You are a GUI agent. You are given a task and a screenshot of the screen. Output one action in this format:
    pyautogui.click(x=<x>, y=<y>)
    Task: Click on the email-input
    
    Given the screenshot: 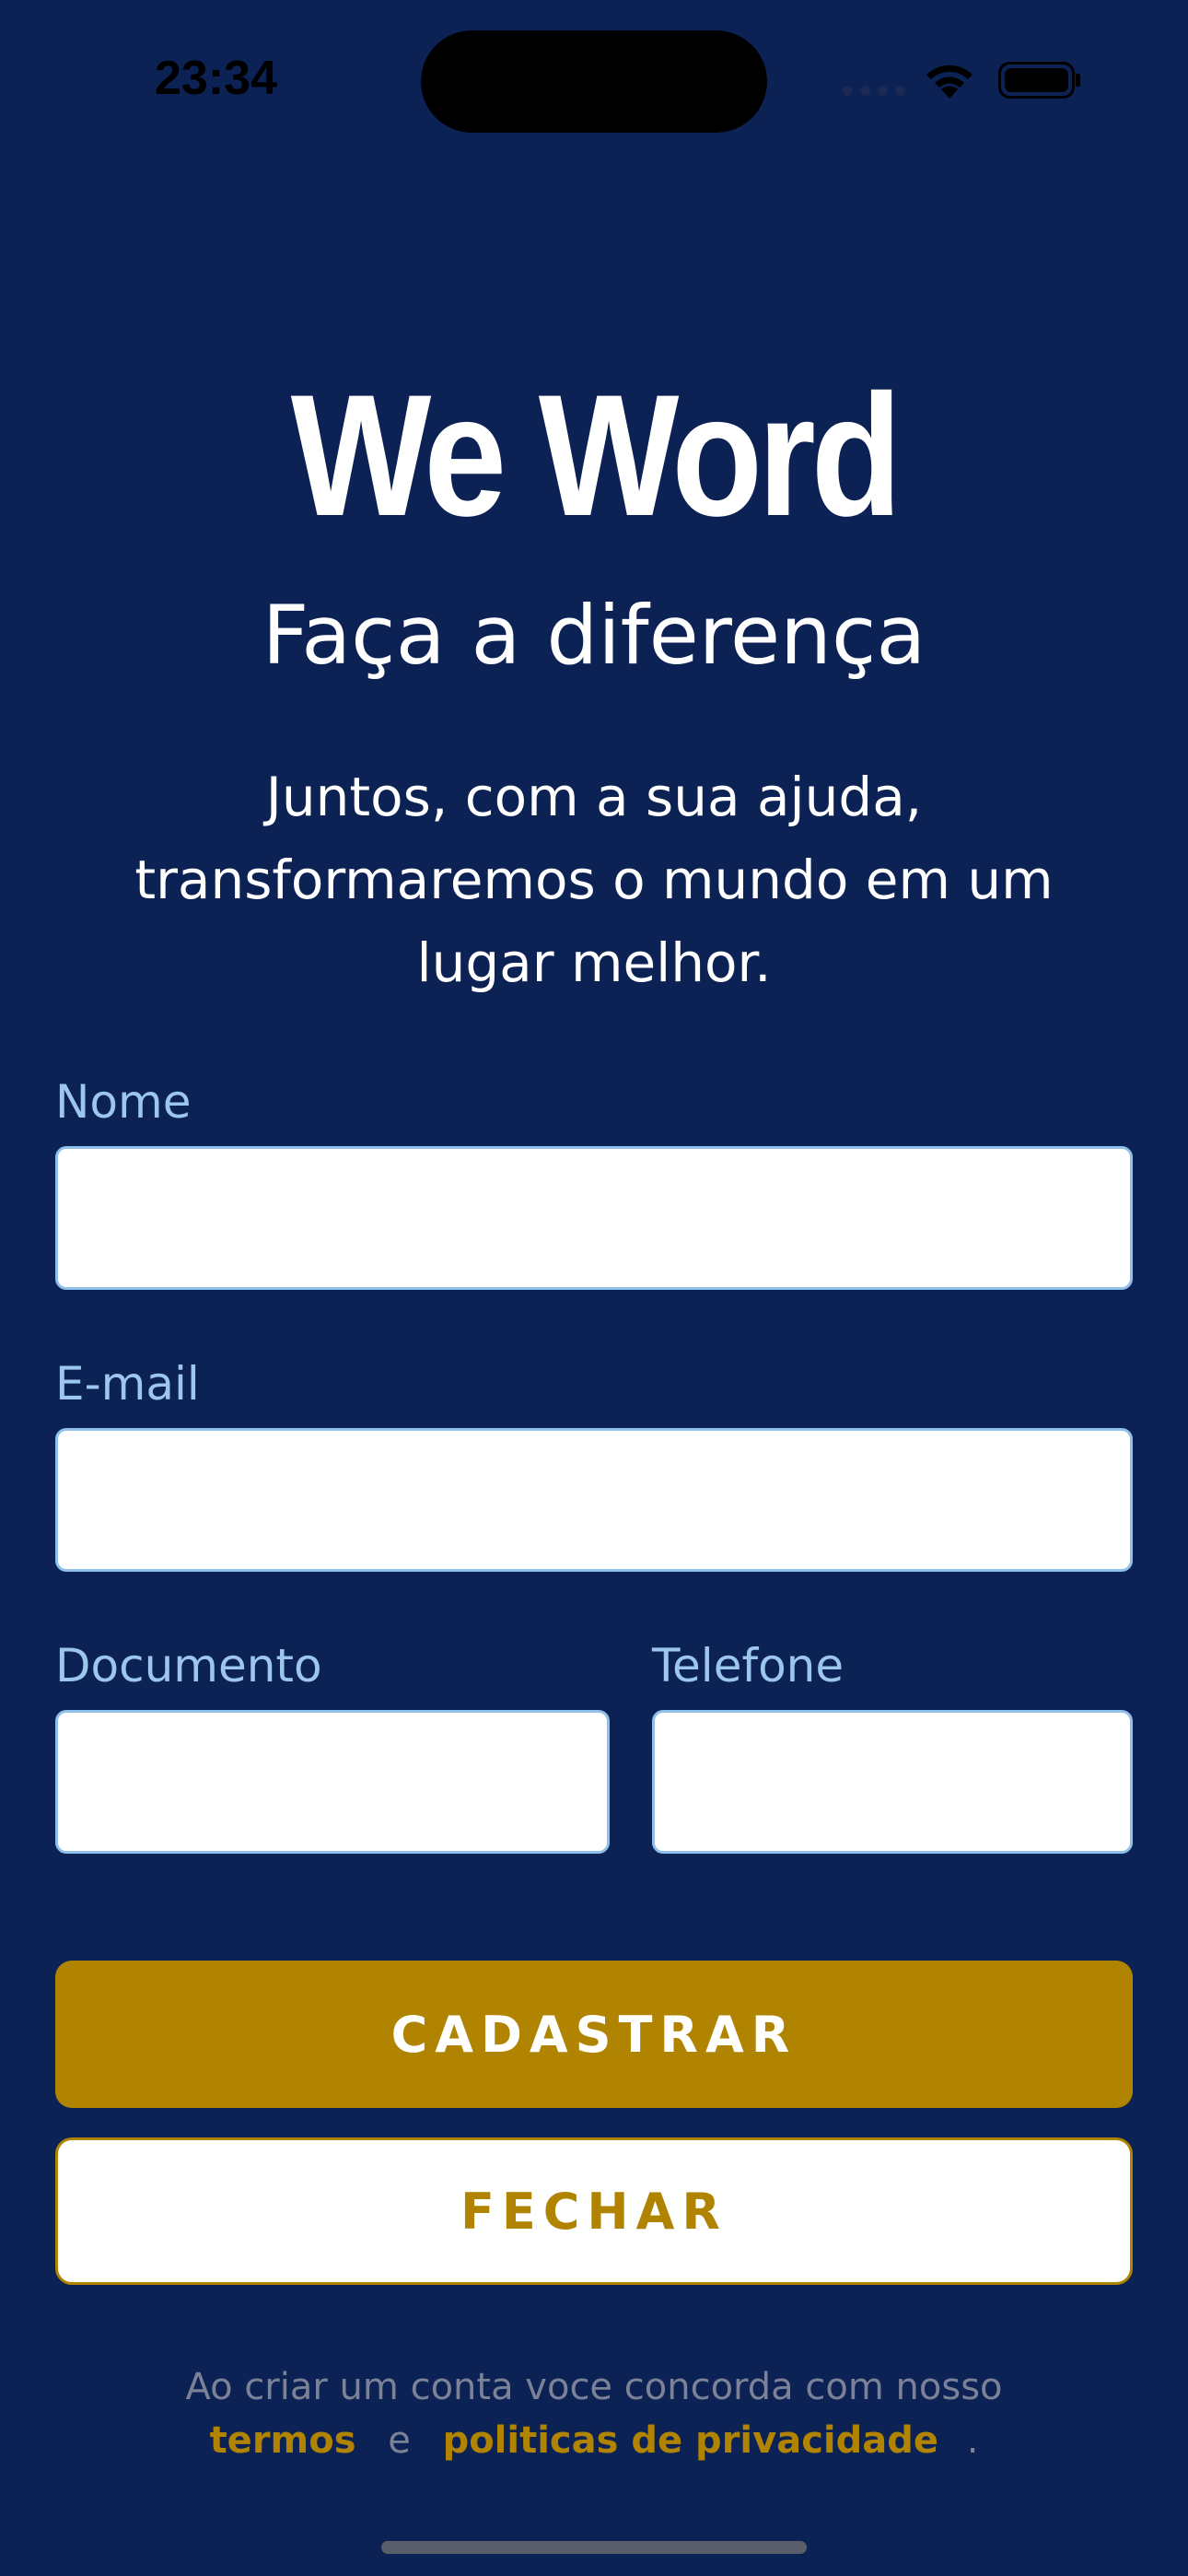 What is the action you would take?
    pyautogui.click(x=594, y=1500)
    